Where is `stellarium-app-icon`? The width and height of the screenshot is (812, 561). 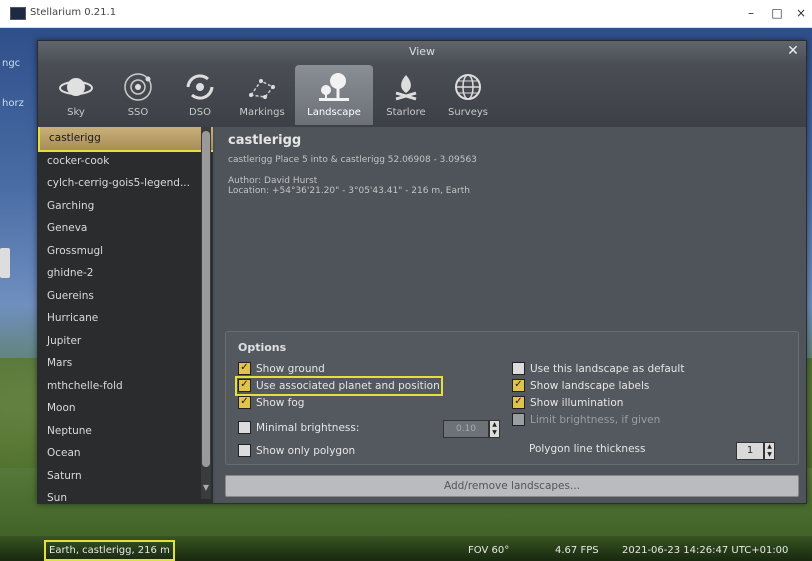 stellarium-app-icon is located at coordinates (18, 13).